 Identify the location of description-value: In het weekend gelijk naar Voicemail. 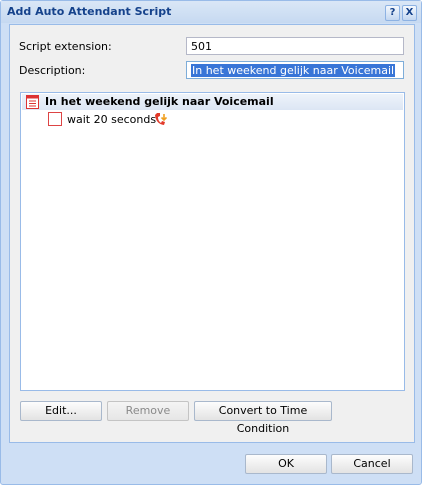
(293, 70).